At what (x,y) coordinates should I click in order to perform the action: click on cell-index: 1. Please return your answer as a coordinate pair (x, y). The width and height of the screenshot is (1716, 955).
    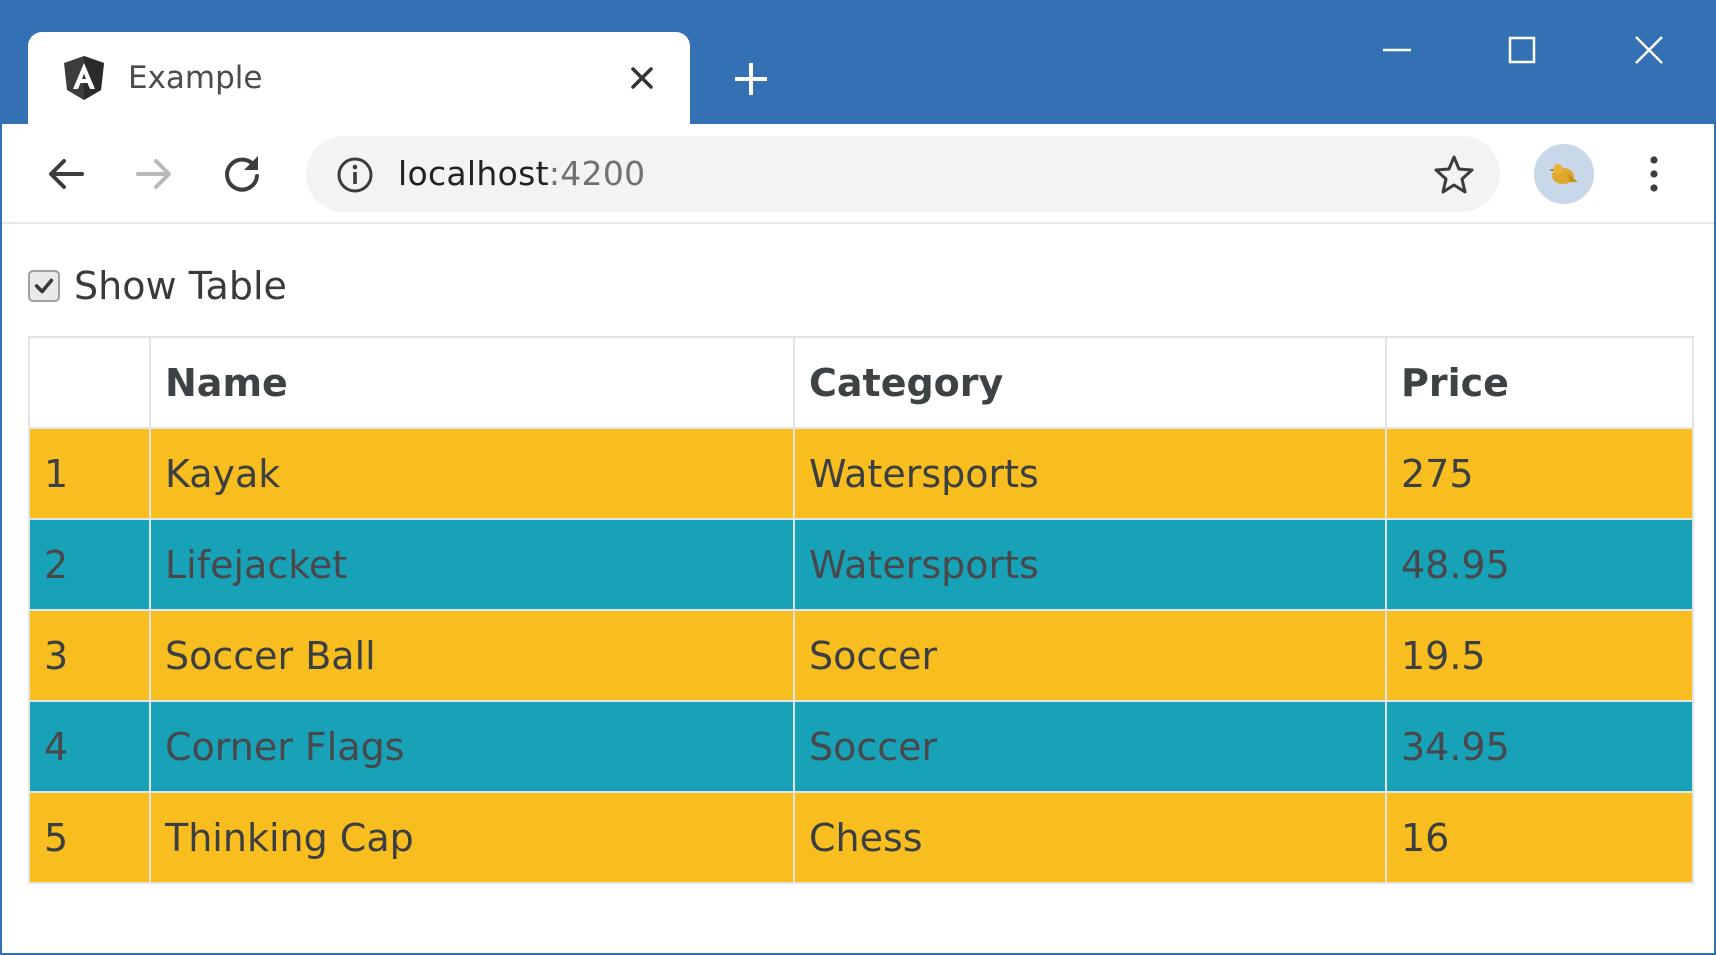
    Looking at the image, I should click on (89, 473).